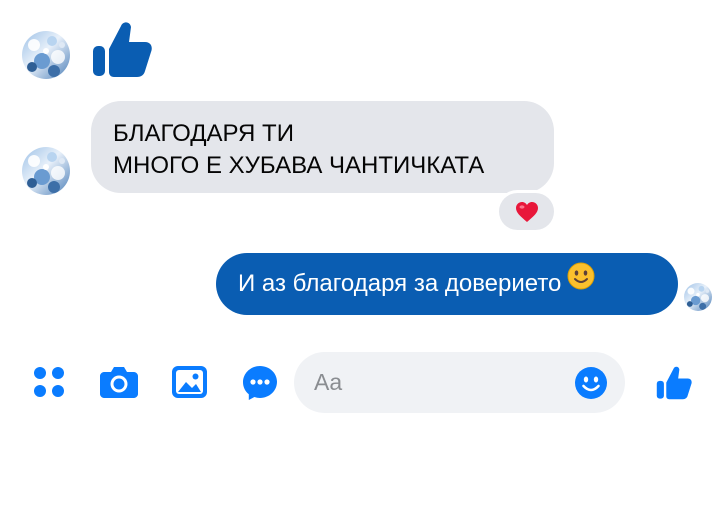 The height and width of the screenshot is (512, 720). I want to click on like-sticker-message, so click(122, 48).